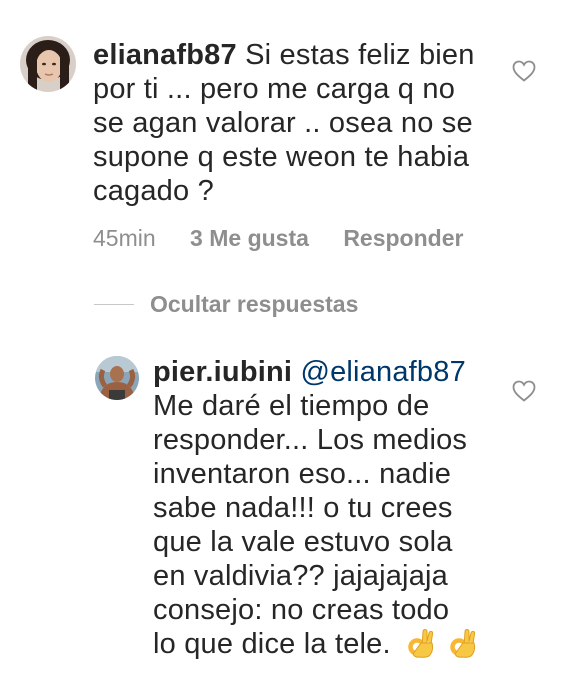 The image size is (581, 687). I want to click on comment-line: Si estas feliz bien, so click(360, 55).